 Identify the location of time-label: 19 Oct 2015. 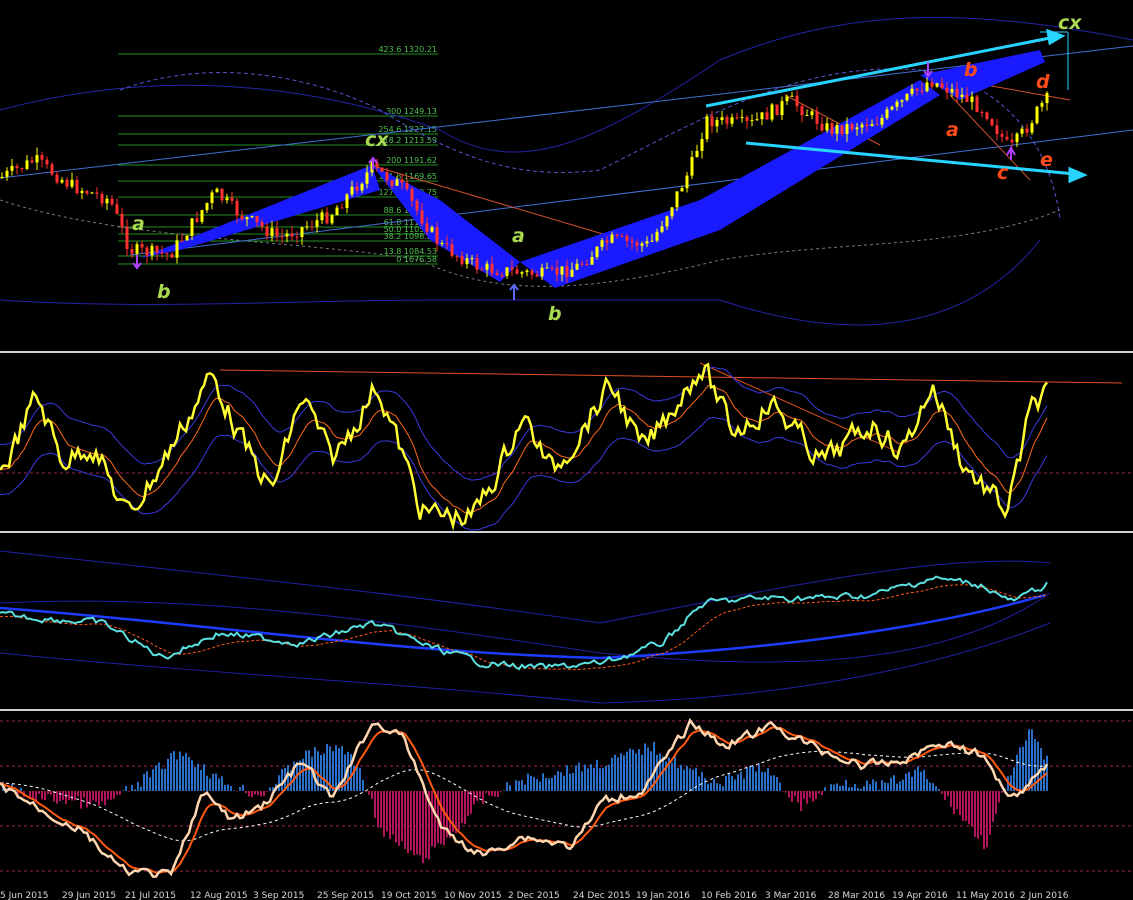
(409, 895).